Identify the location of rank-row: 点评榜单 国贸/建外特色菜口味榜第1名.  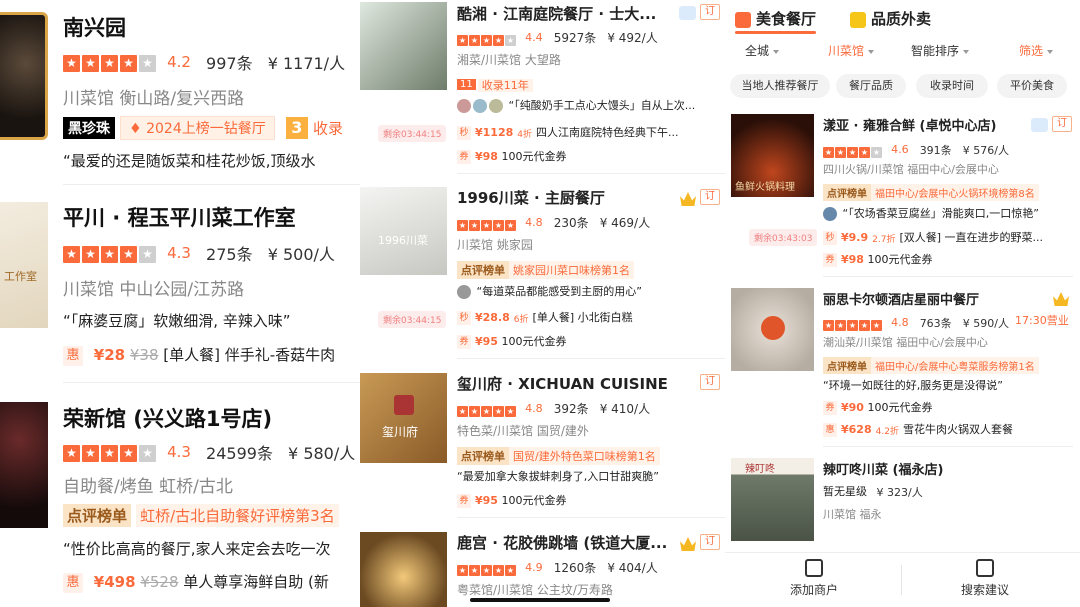
(558, 455).